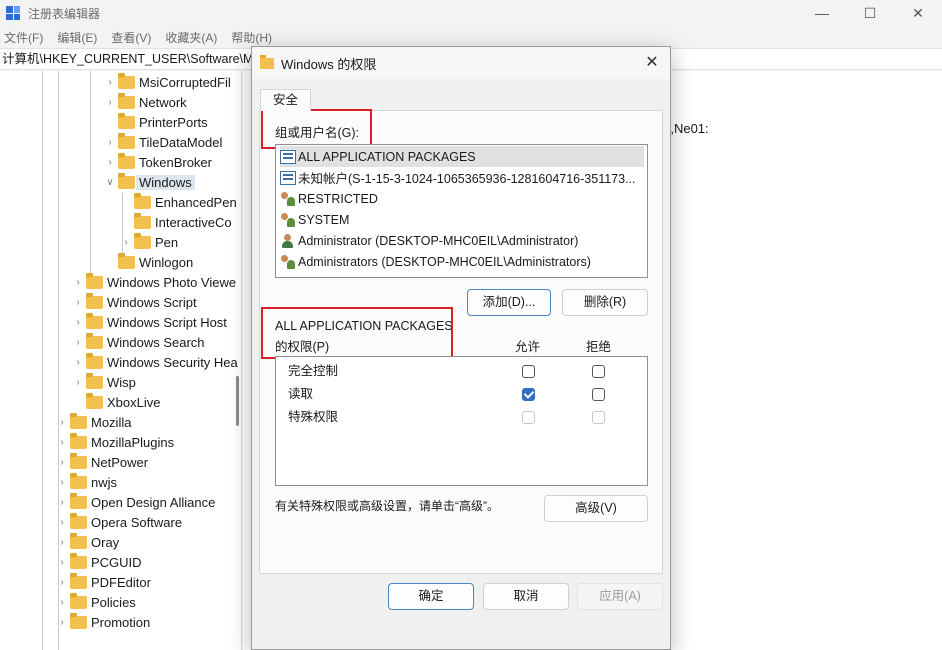 This screenshot has width=942, height=650. What do you see at coordinates (462, 156) in the screenshot?
I see `user-list-item: ALL APPLICATION PACKAGES` at bounding box center [462, 156].